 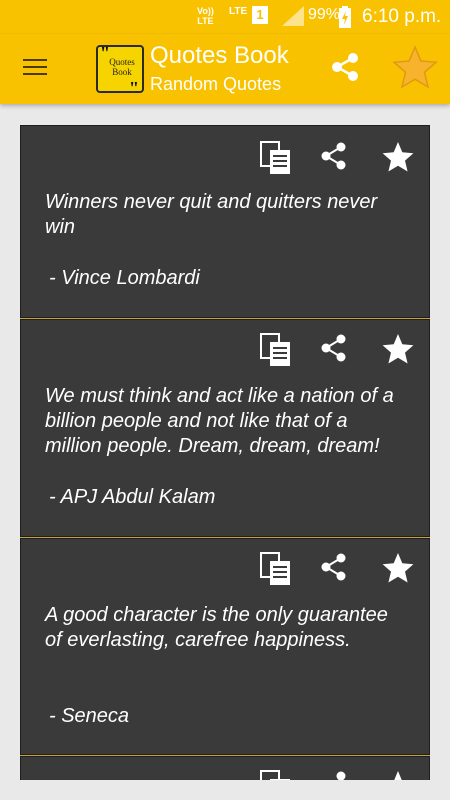 I want to click on battery-percent: 99%, so click(x=324, y=14).